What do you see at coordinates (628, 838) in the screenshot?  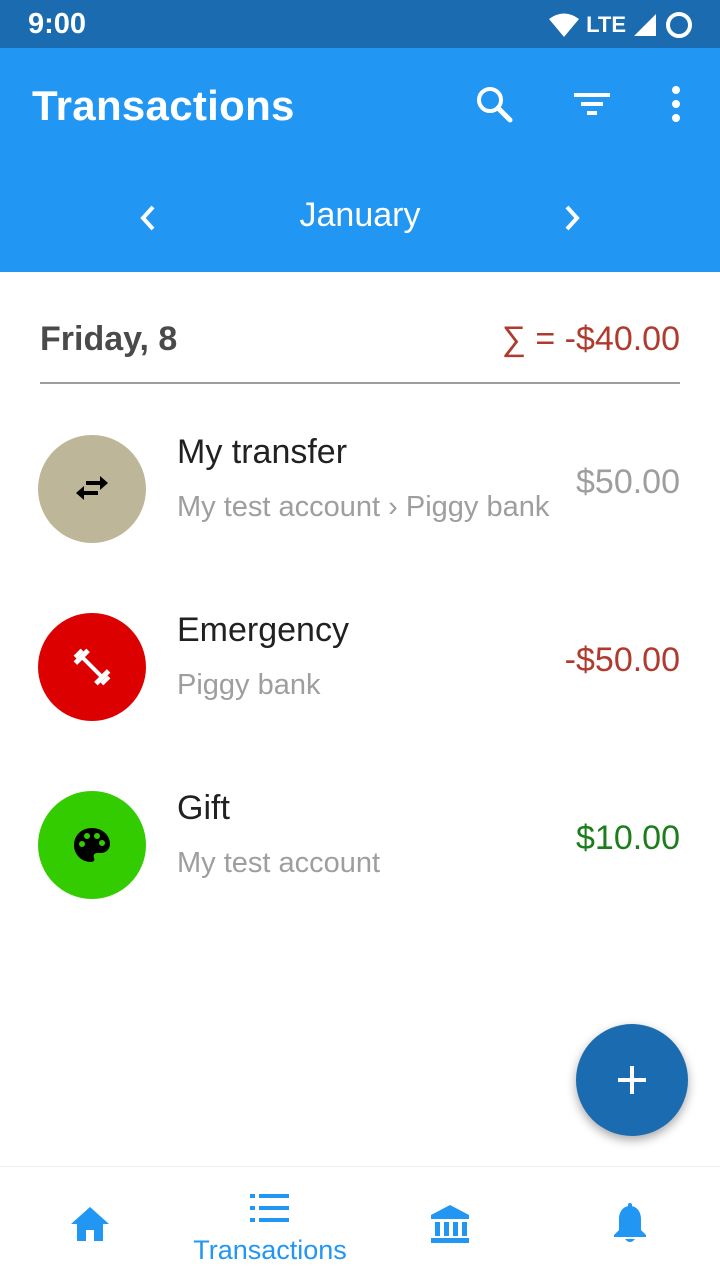 I see `transaction-amount: $10.00` at bounding box center [628, 838].